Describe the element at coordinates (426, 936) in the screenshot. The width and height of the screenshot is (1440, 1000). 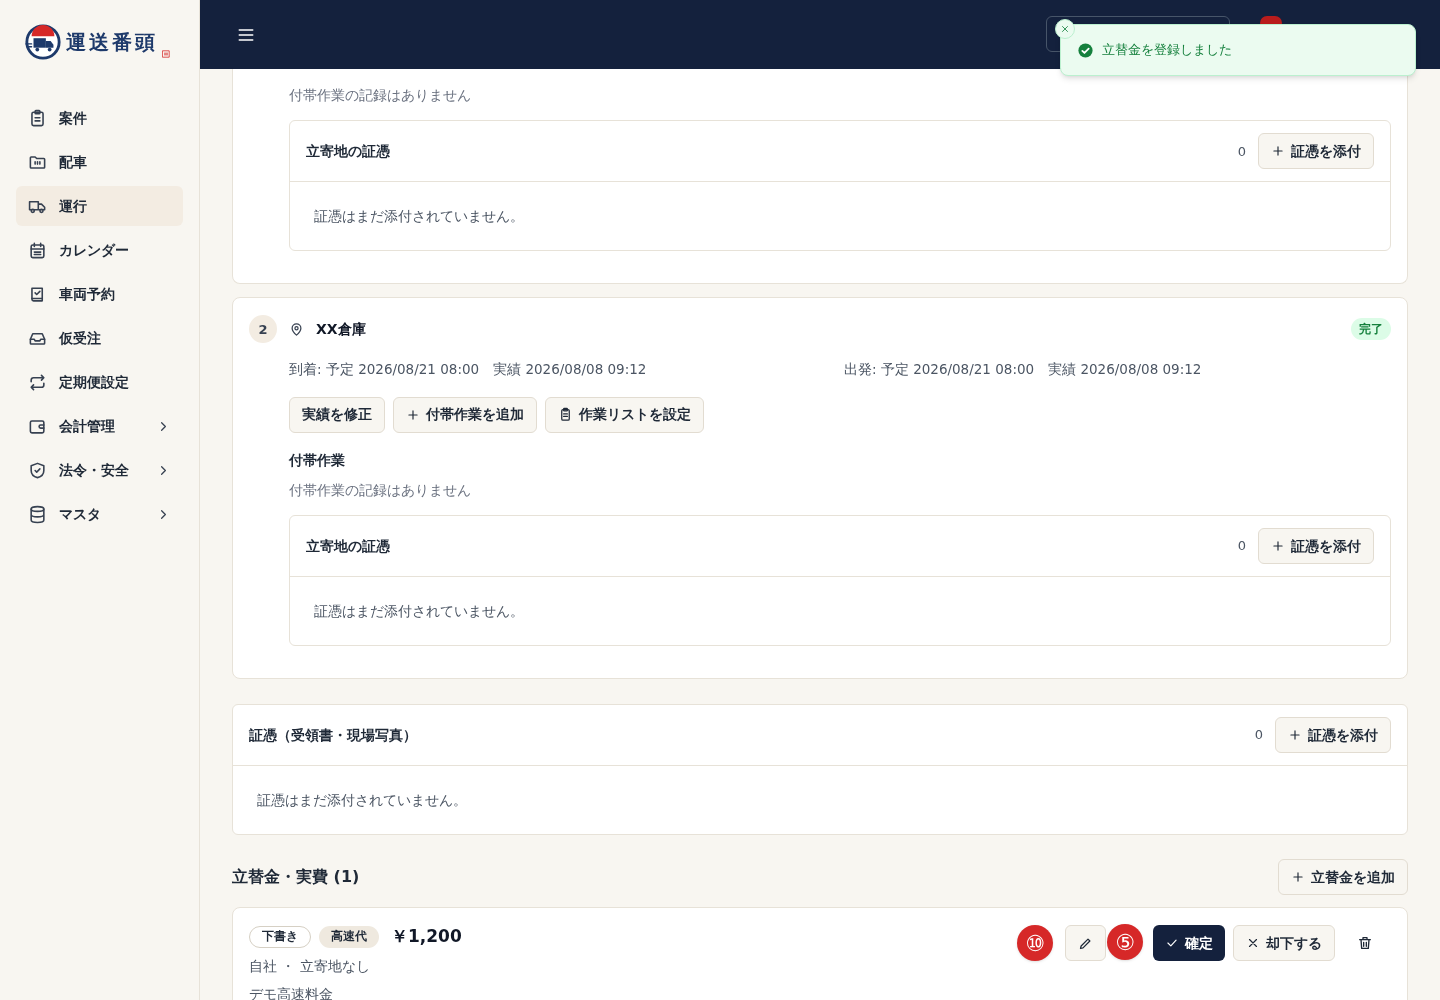
I see `expense-amount: ￥1,200` at that location.